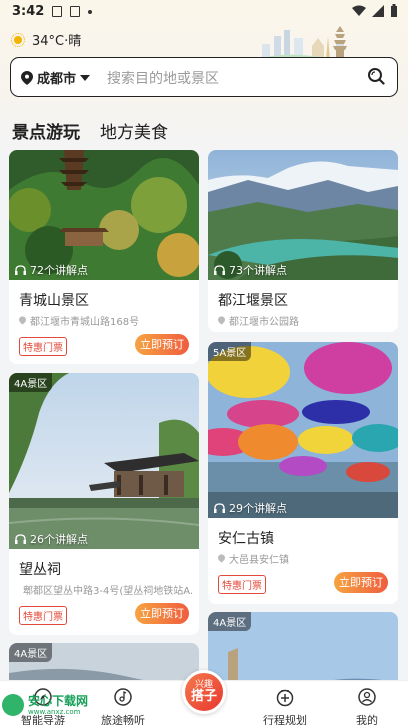 The image size is (408, 725). Describe the element at coordinates (340, 42) in the screenshot. I see `pagoda-illustration` at that location.